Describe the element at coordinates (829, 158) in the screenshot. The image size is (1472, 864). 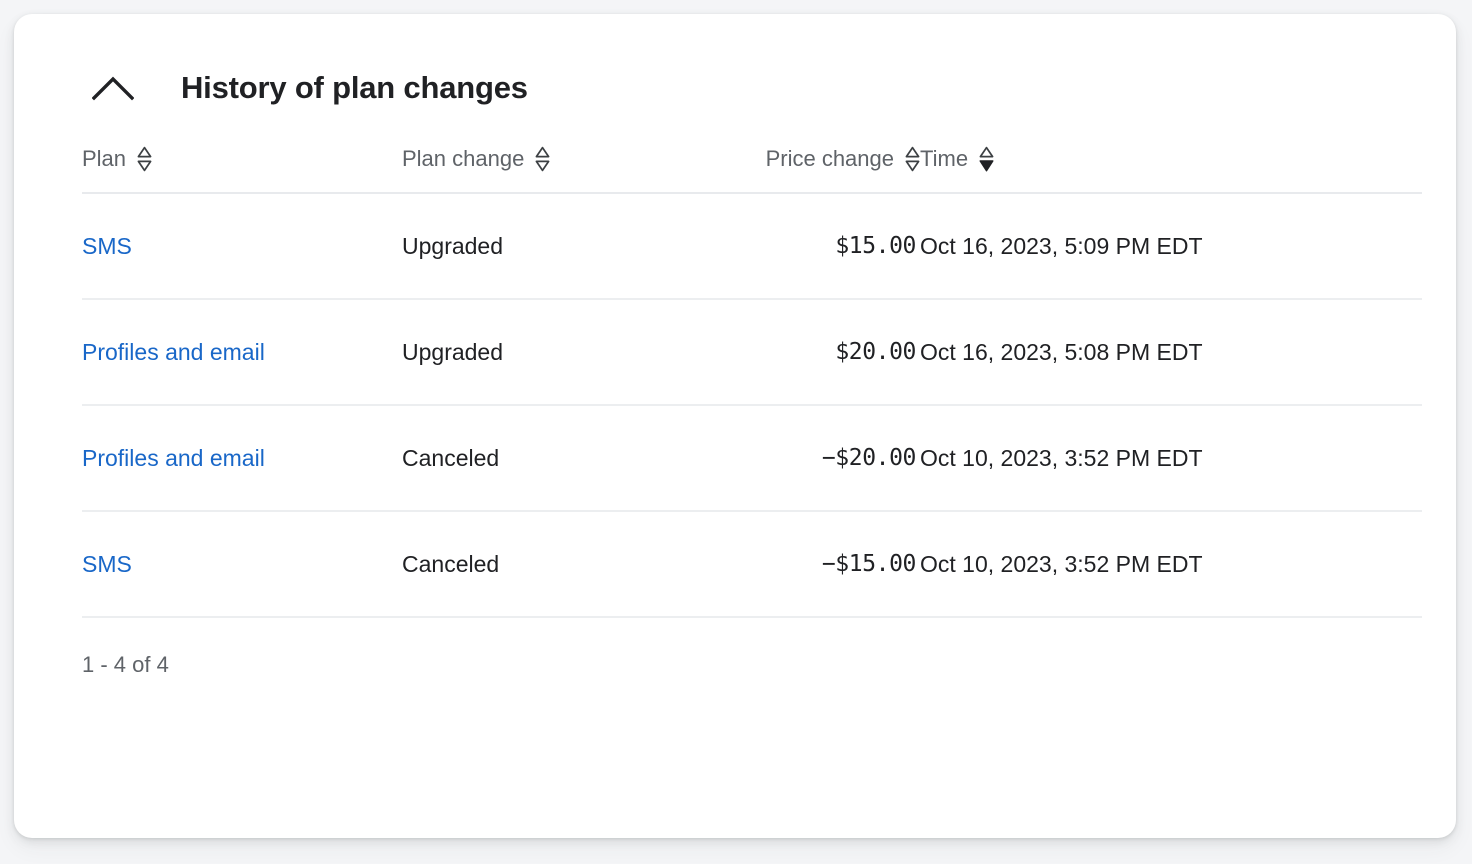
I see `column-header-price-change-label: Price change` at that location.